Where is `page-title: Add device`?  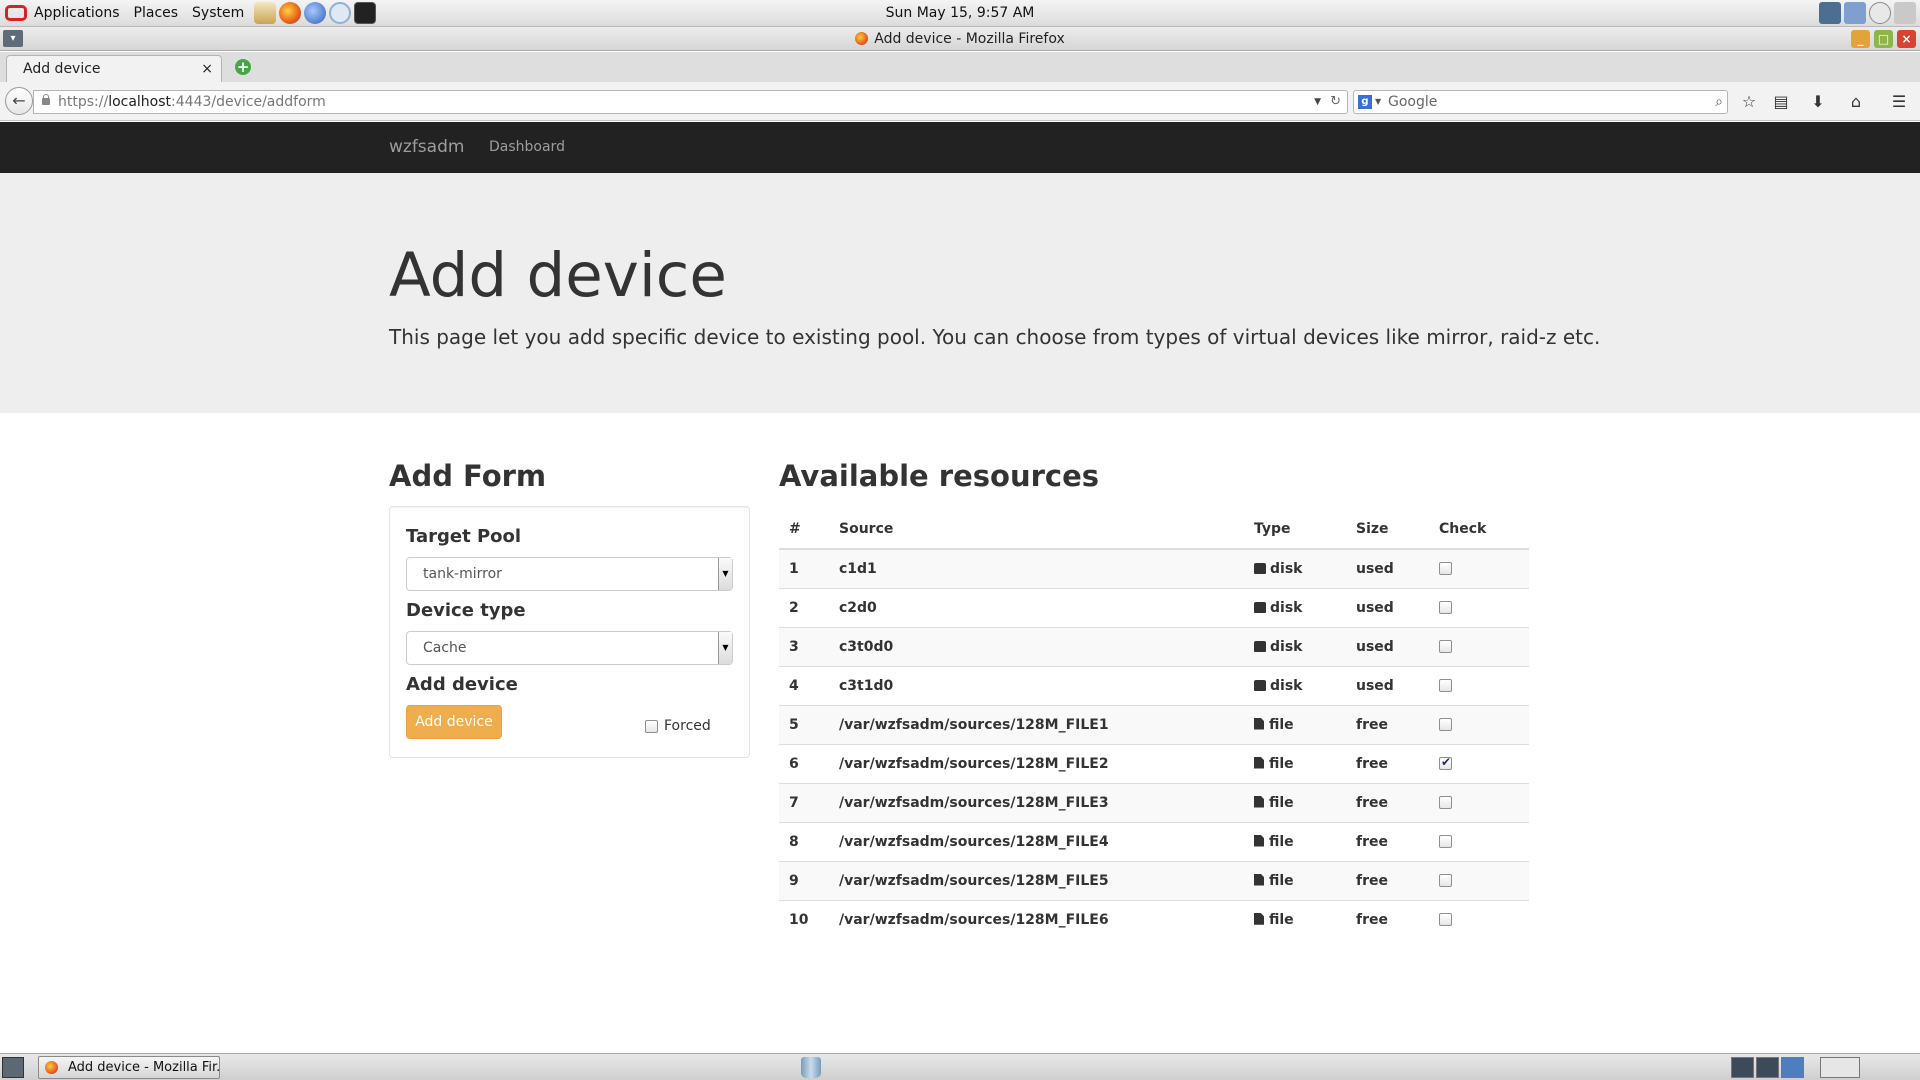 page-title: Add device is located at coordinates (558, 275).